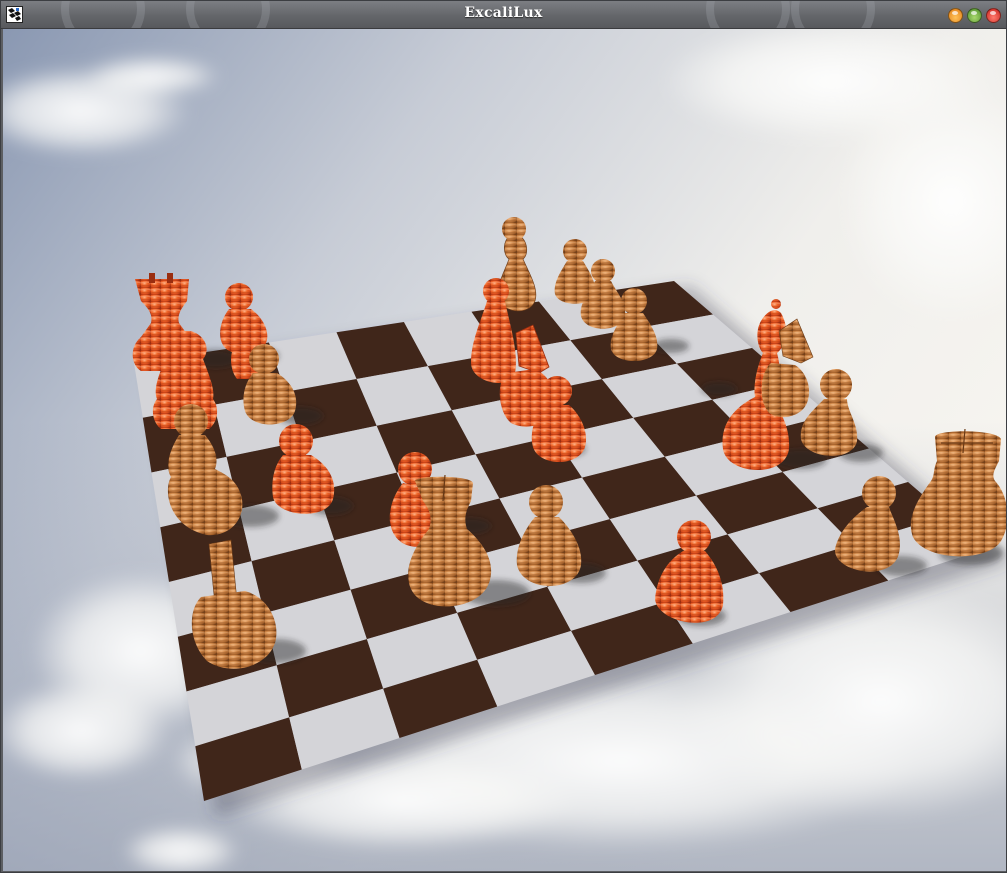  I want to click on window-title: ExcaliLux, so click(503, 13).